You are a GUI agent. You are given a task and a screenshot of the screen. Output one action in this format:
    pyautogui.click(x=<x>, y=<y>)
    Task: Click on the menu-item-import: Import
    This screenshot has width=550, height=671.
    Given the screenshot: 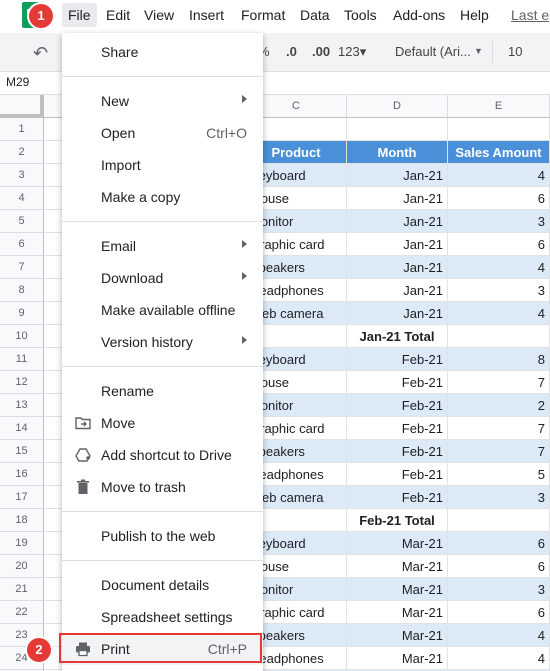 What is the action you would take?
    pyautogui.click(x=162, y=165)
    